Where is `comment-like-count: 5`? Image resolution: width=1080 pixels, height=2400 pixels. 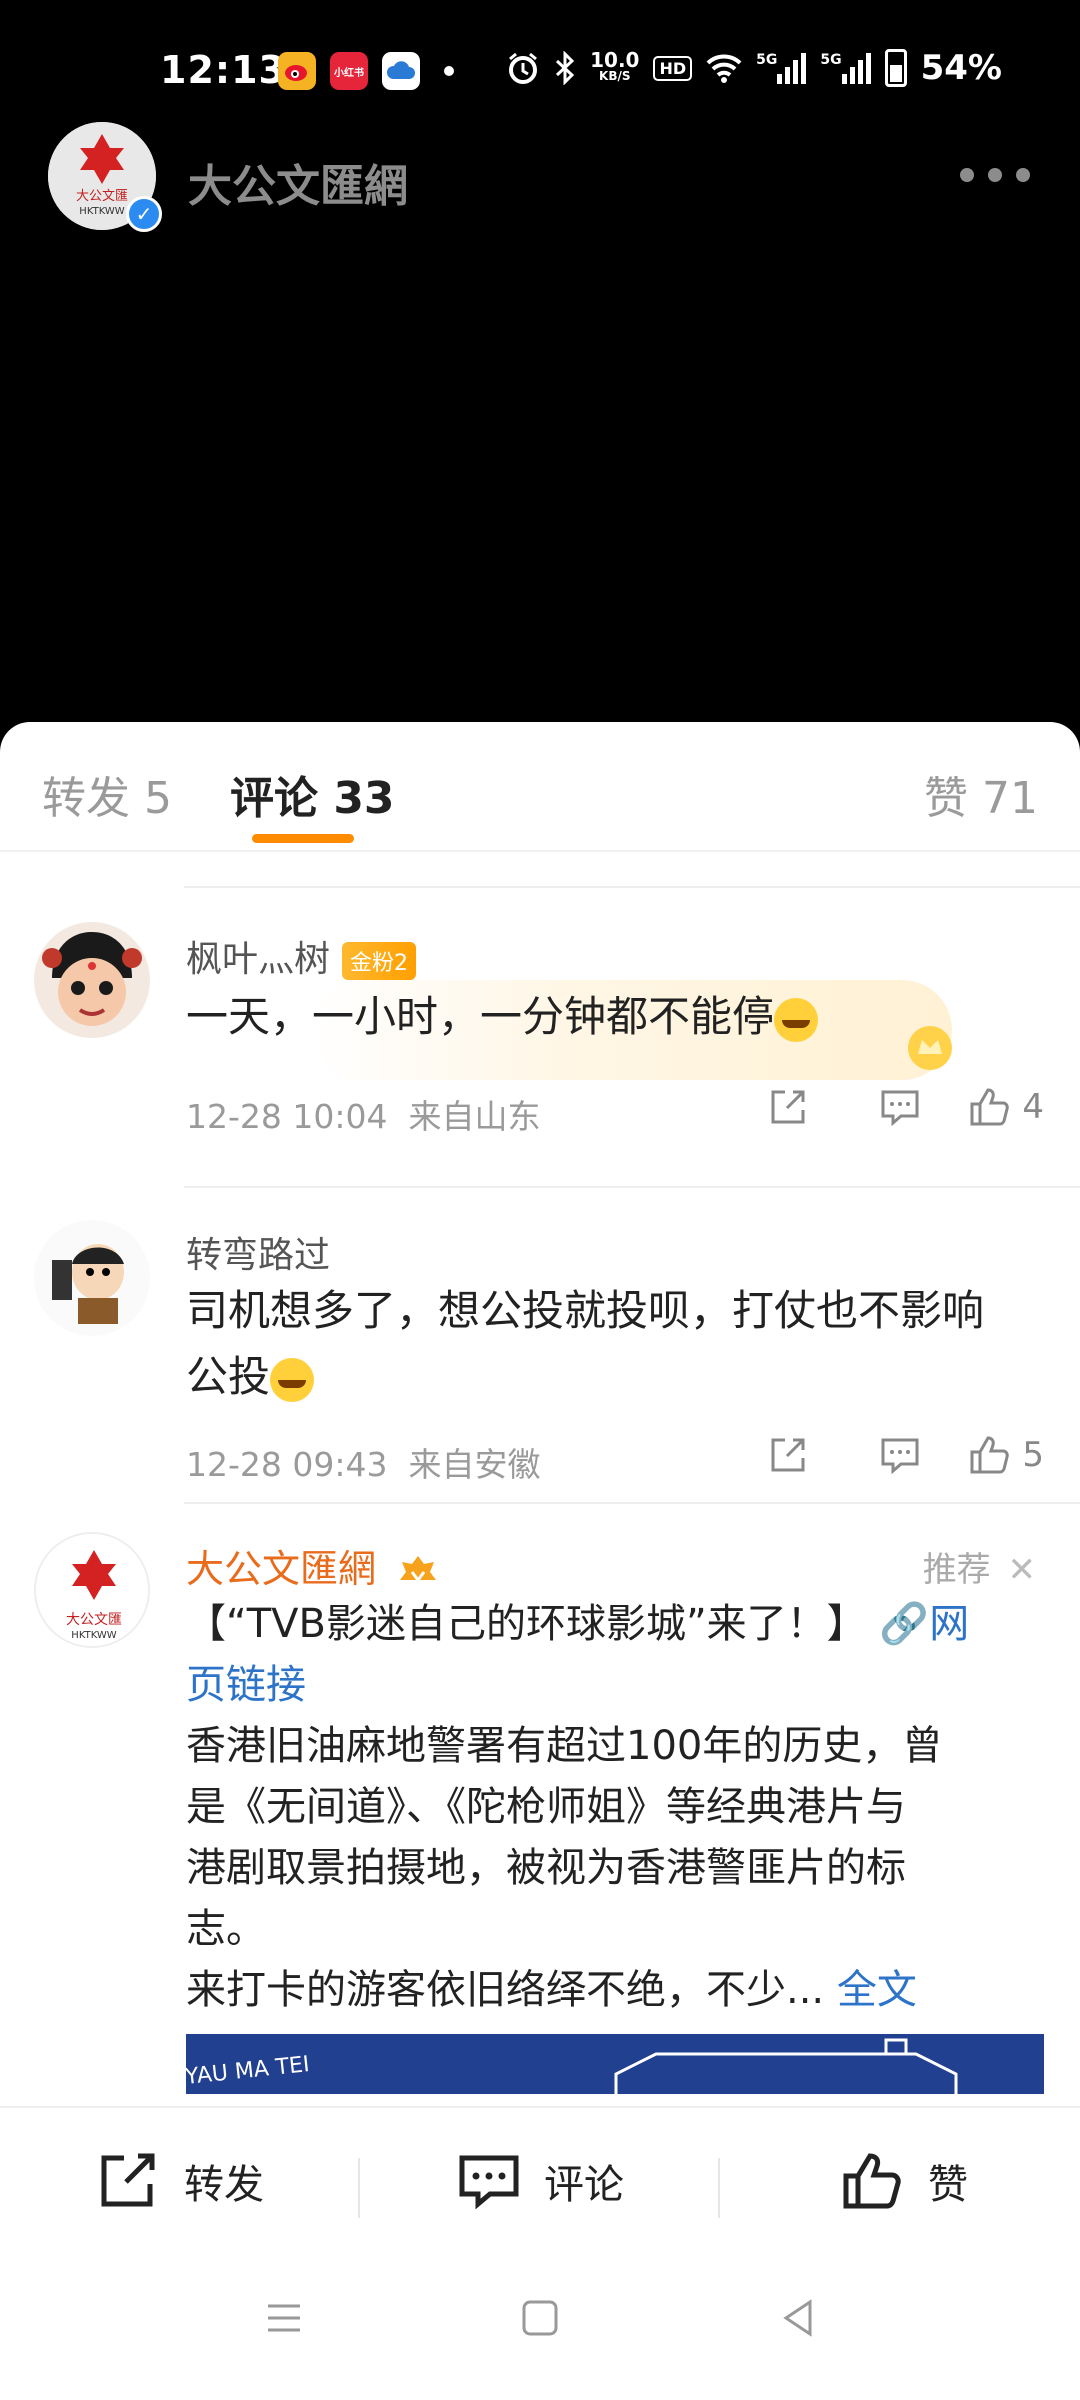 comment-like-count: 5 is located at coordinates (1033, 1455).